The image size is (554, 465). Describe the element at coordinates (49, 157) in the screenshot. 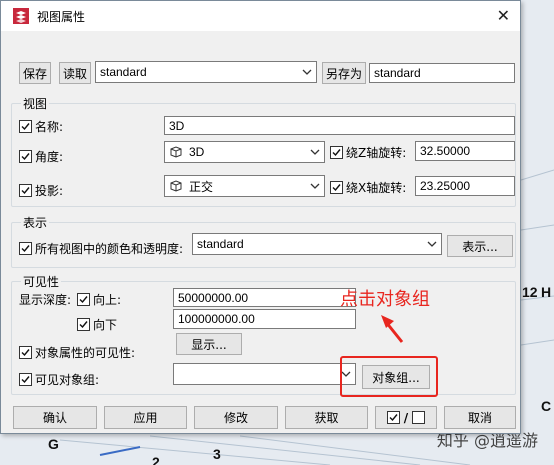

I see `angle-label: 角度:` at that location.